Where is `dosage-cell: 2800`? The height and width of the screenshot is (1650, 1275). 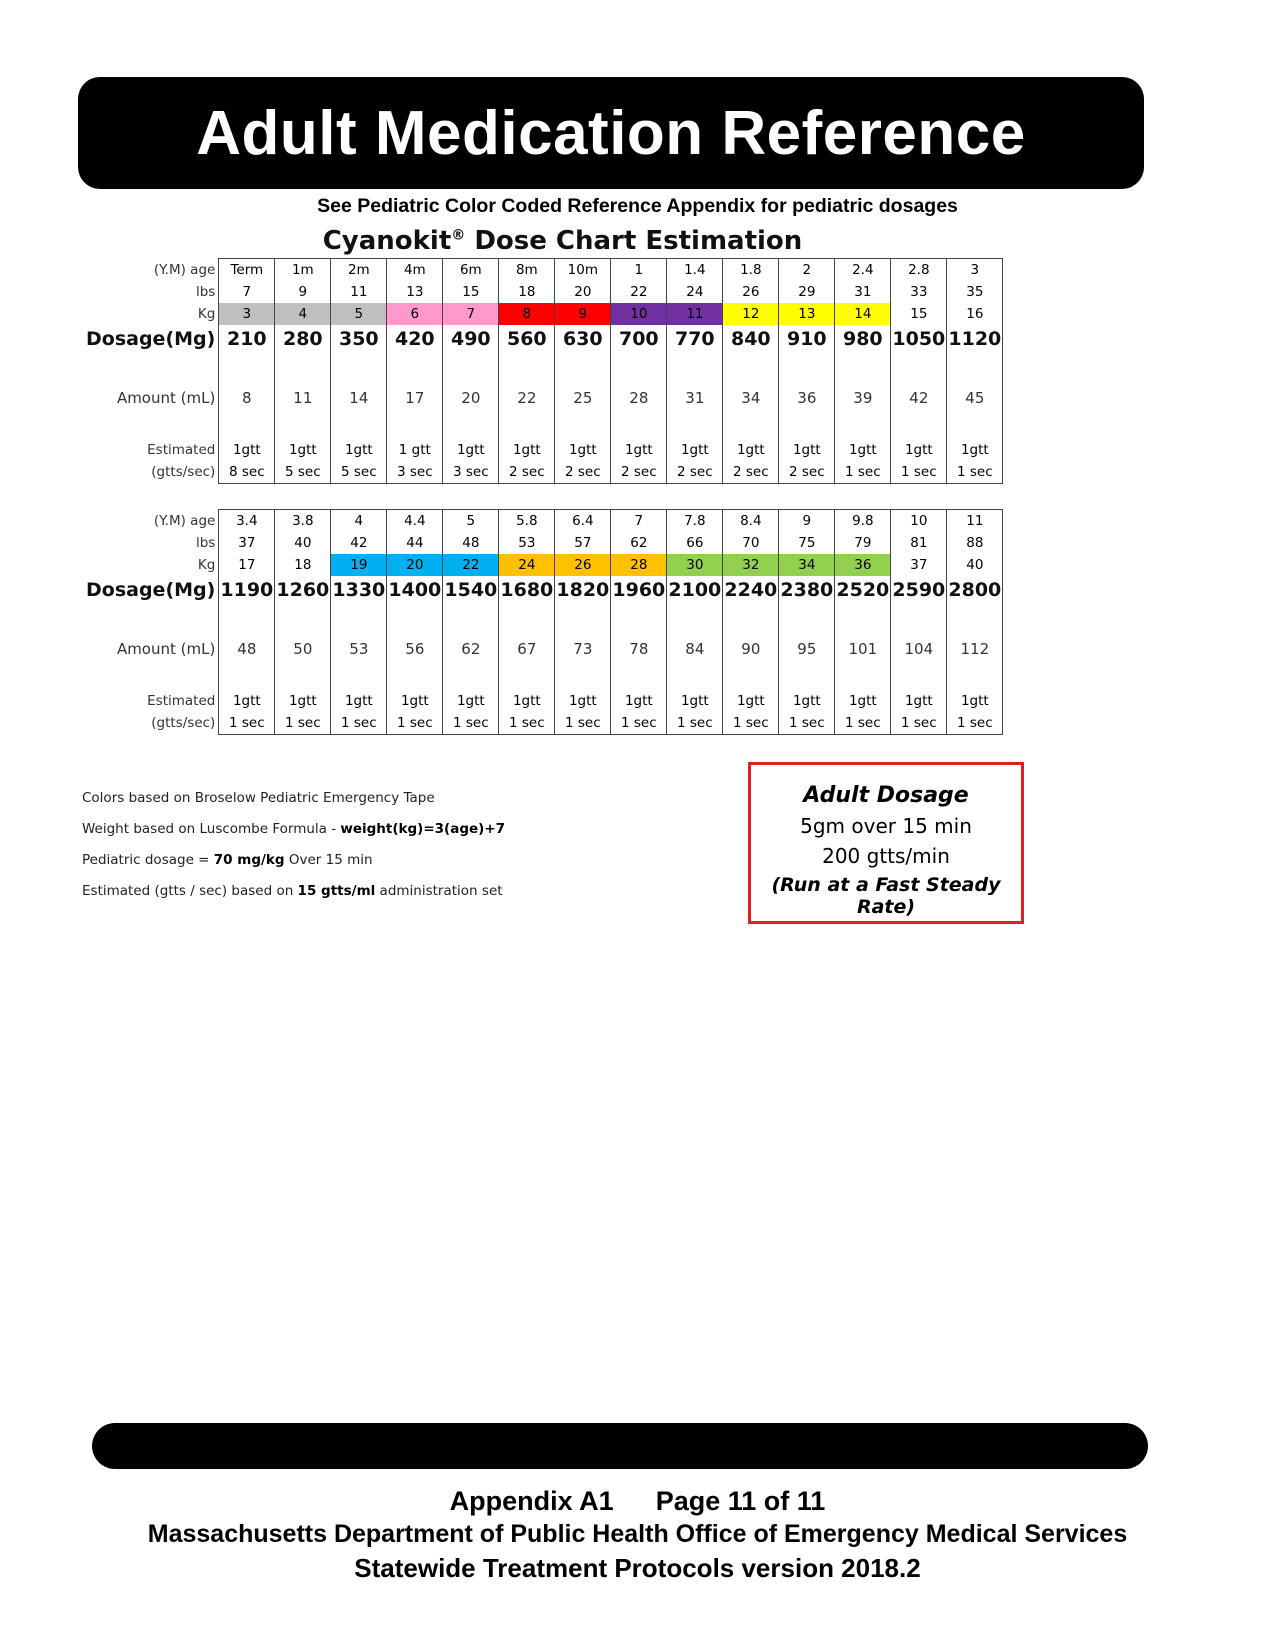 dosage-cell: 2800 is located at coordinates (975, 590).